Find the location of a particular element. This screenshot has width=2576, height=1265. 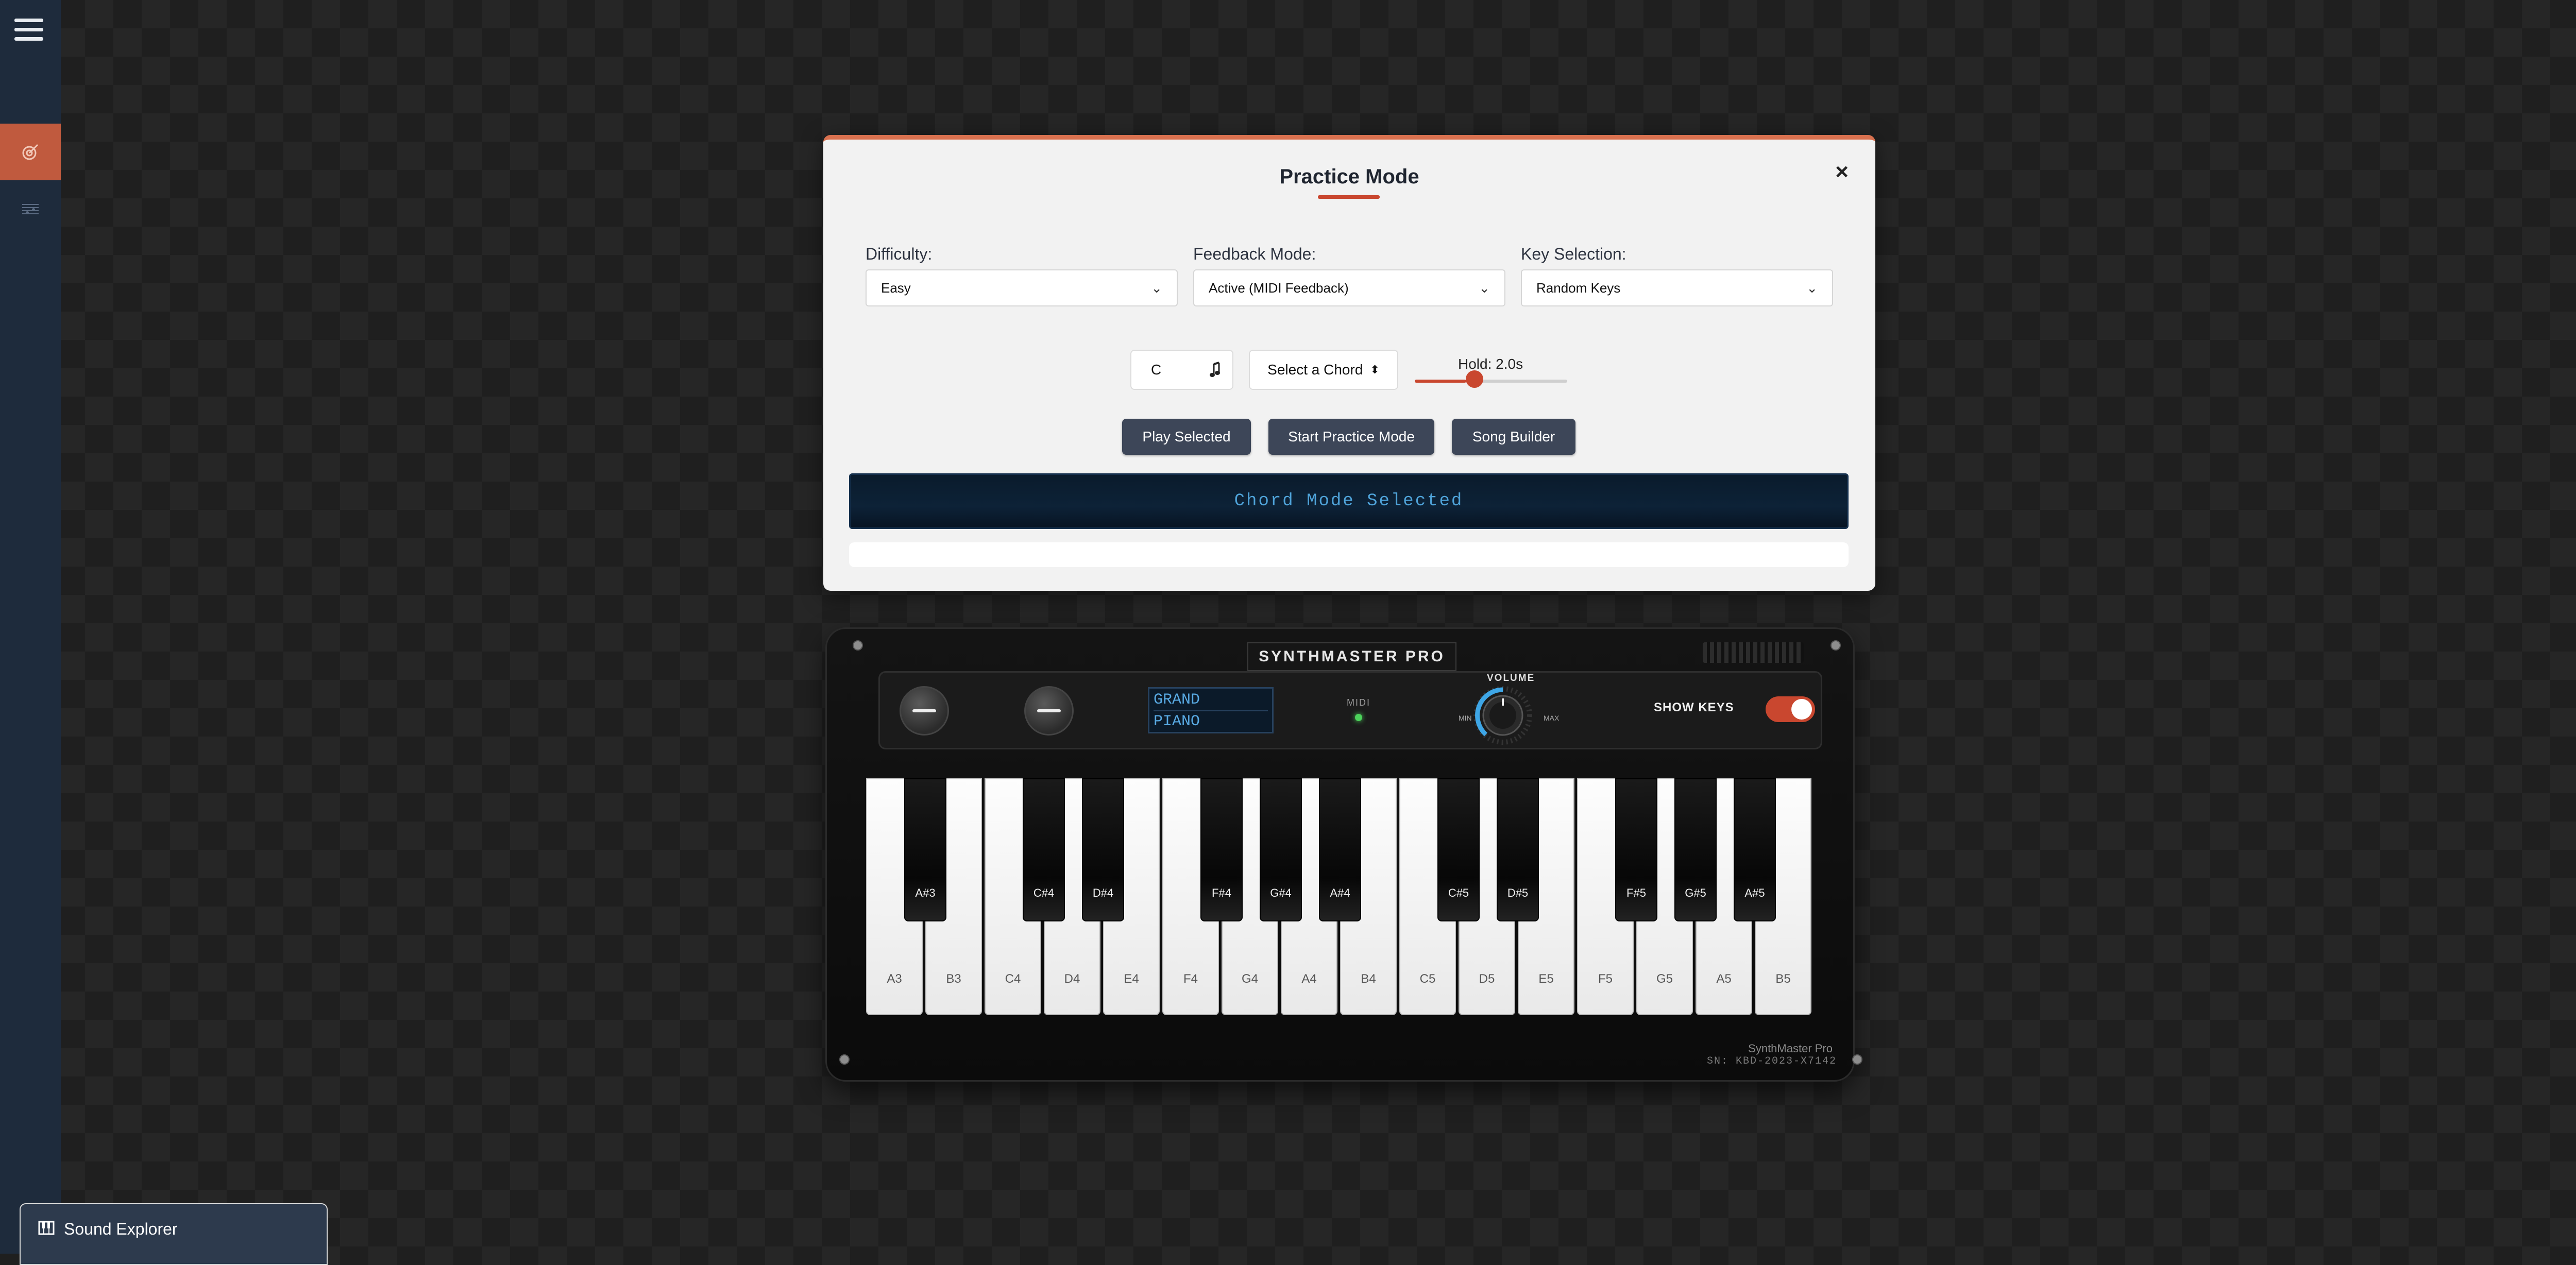

toggle-knob is located at coordinates (1801, 709).